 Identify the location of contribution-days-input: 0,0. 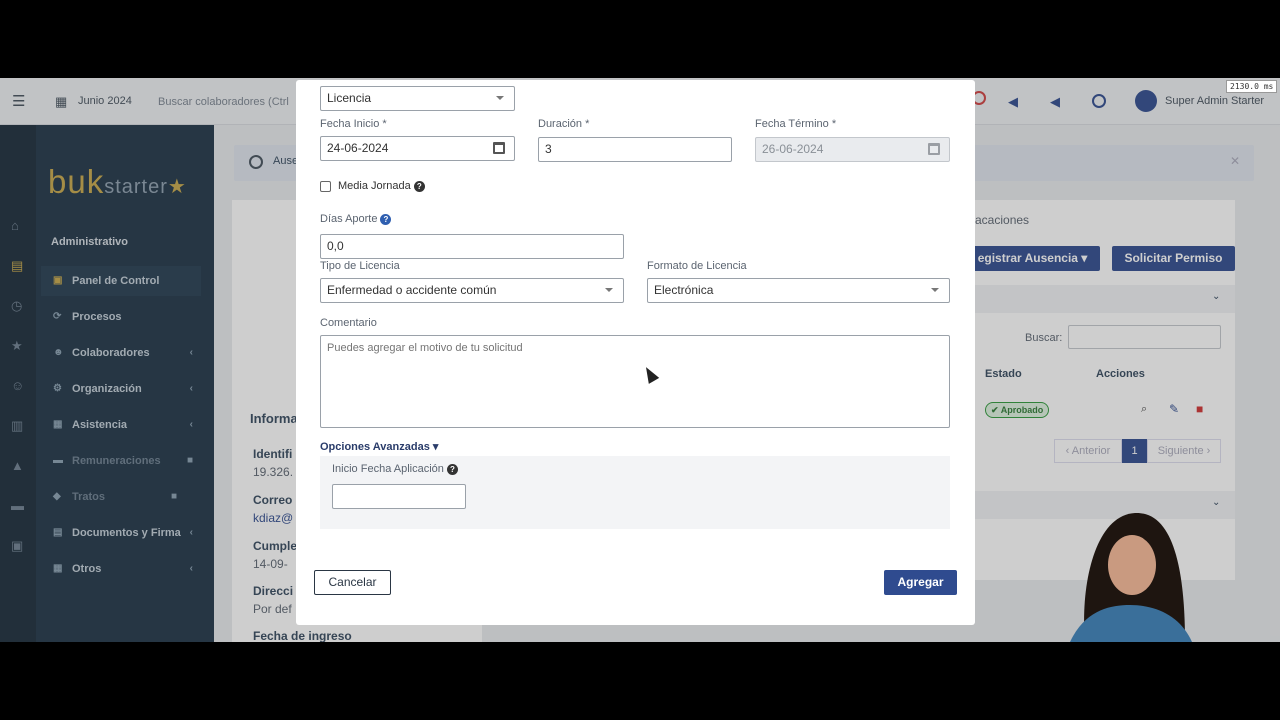
(472, 246).